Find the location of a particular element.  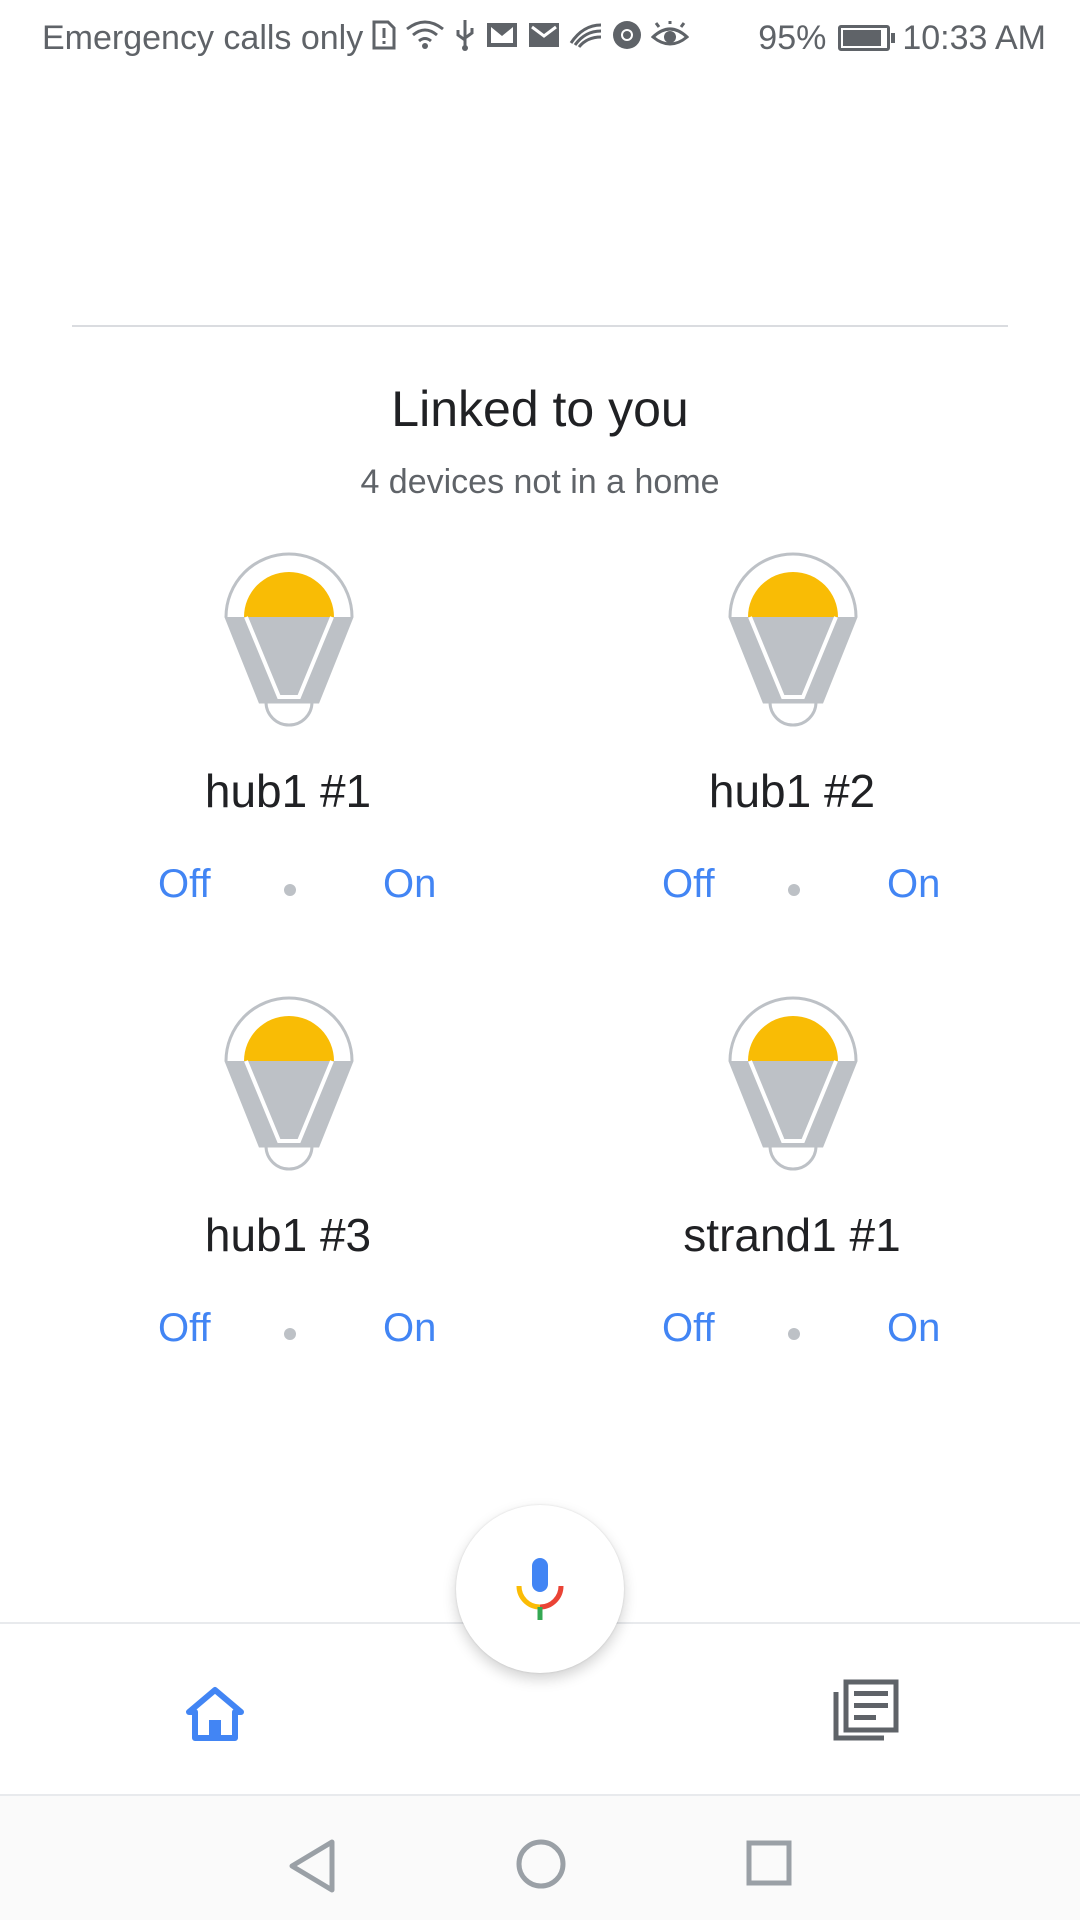

chrome-icon is located at coordinates (627, 38).